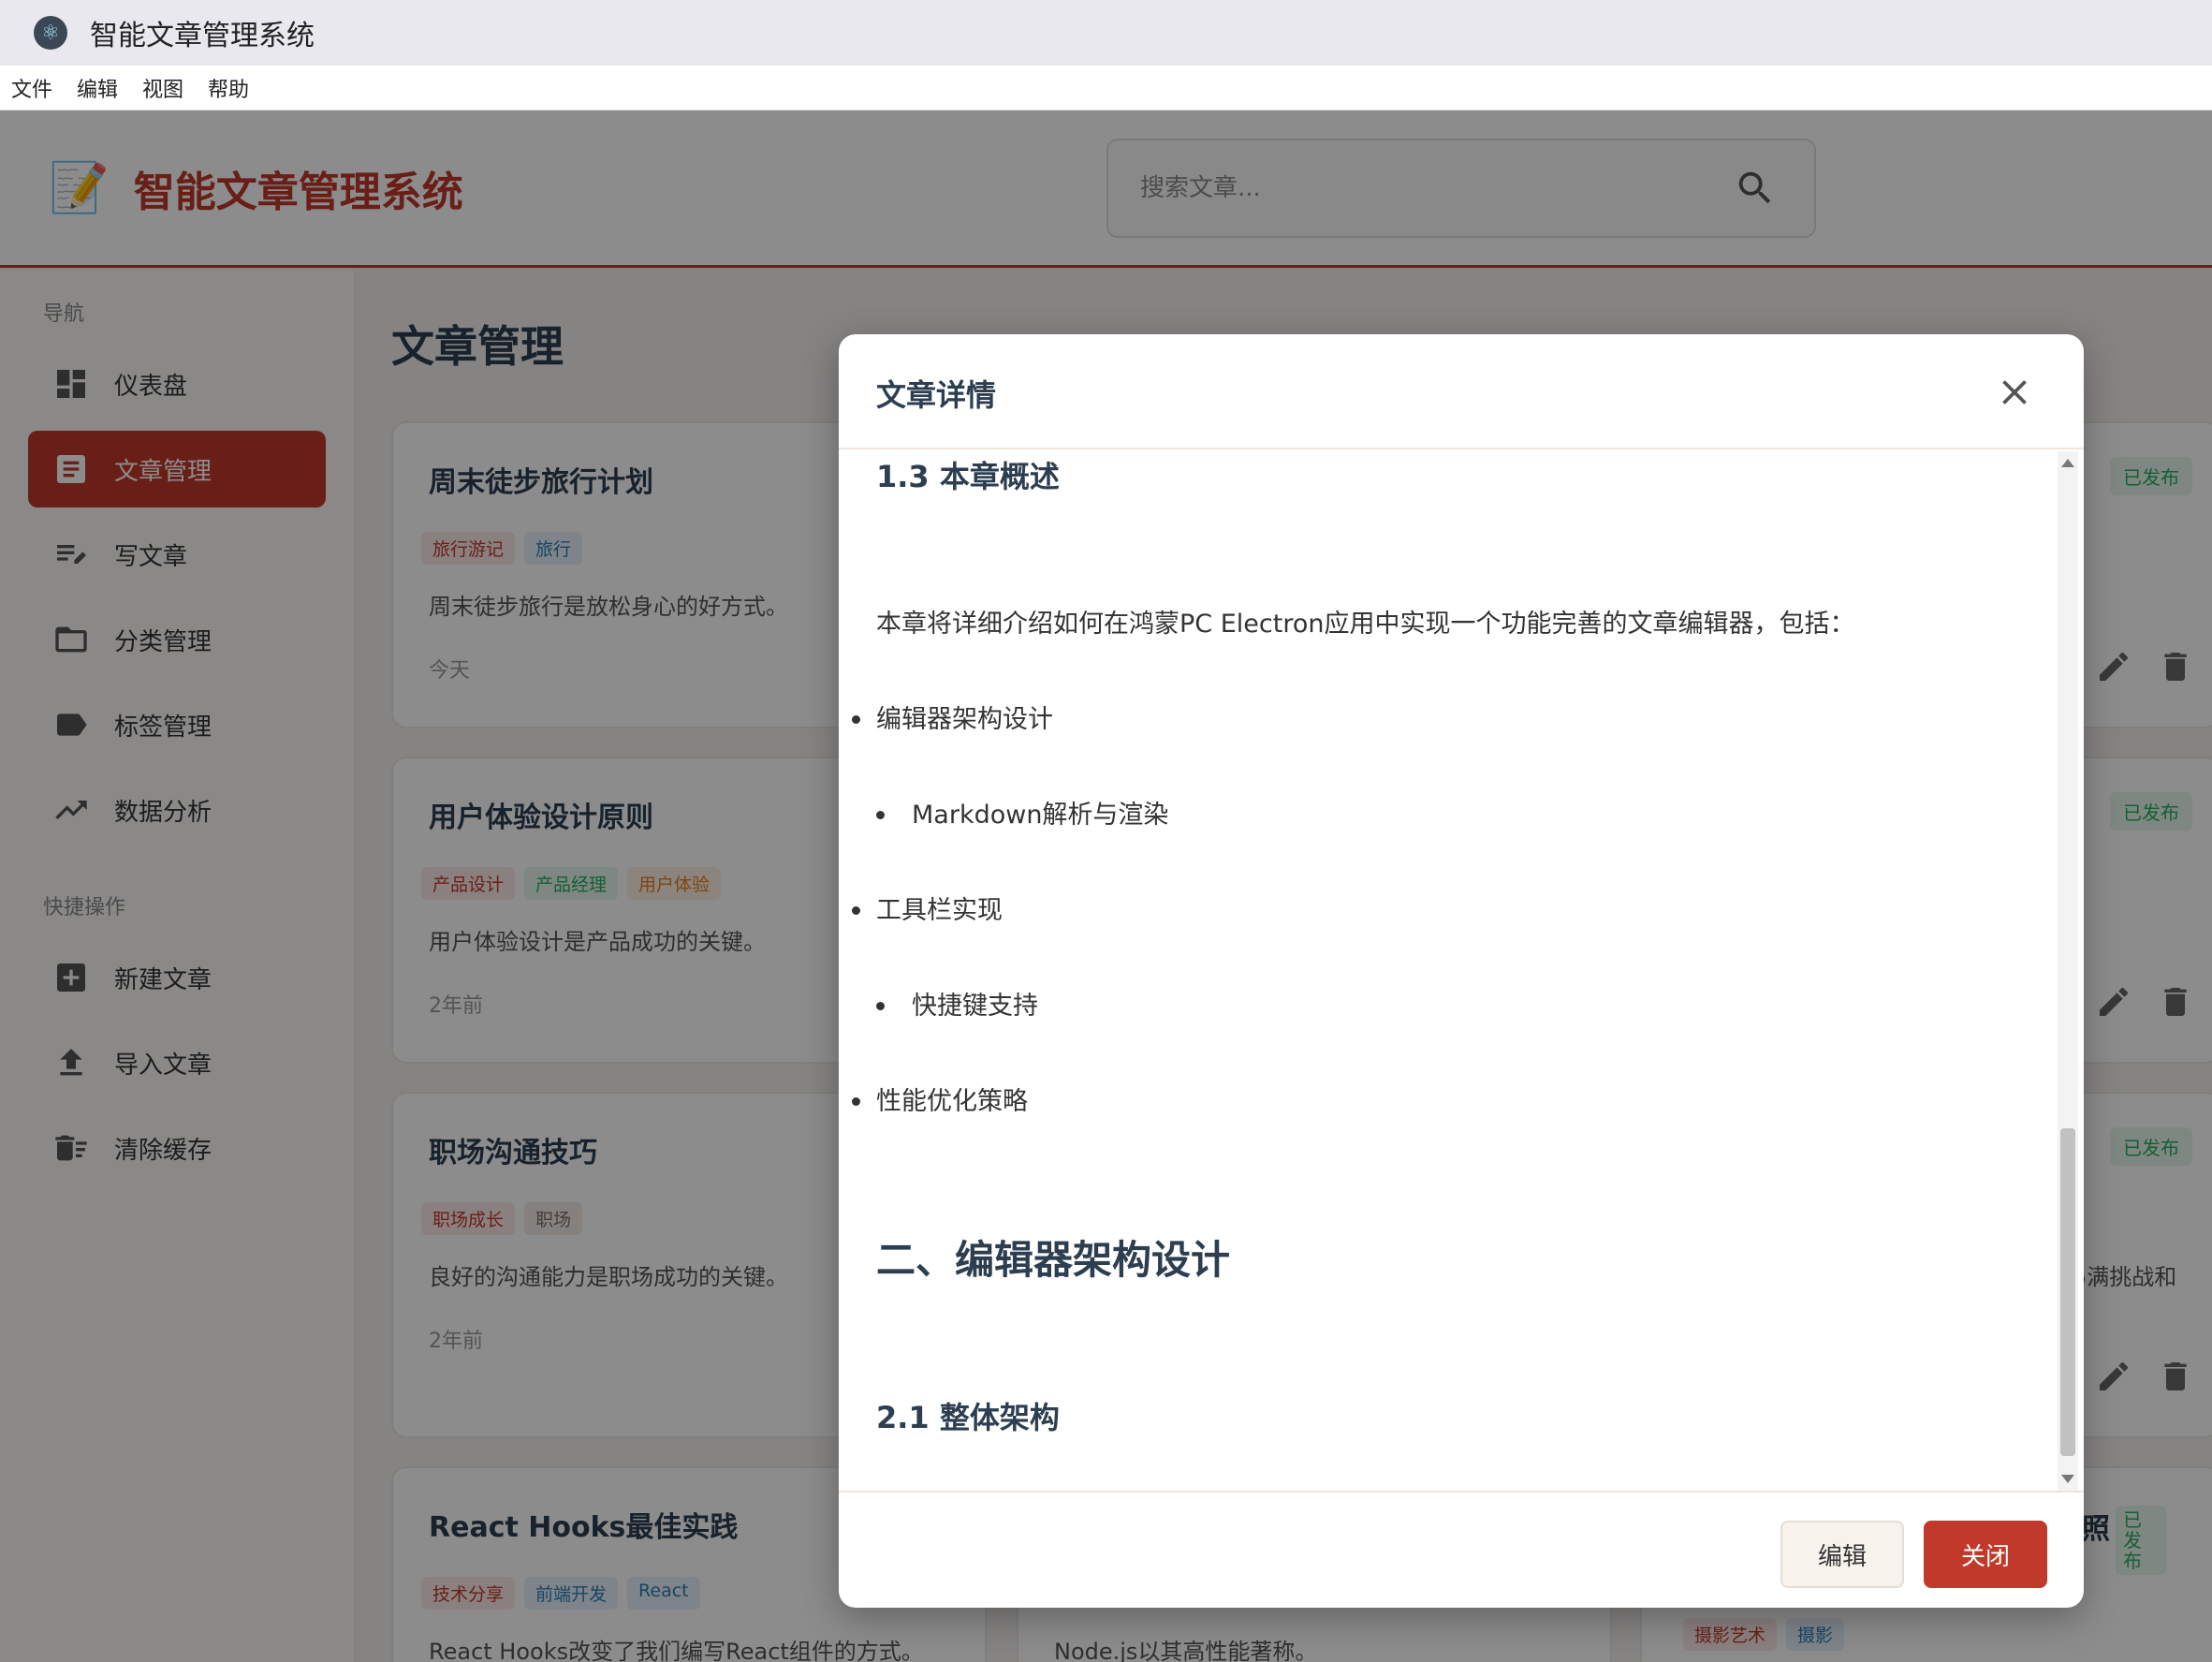 This screenshot has width=2212, height=1662. What do you see at coordinates (2067, 1479) in the screenshot?
I see `scroll-down-arrow-icon` at bounding box center [2067, 1479].